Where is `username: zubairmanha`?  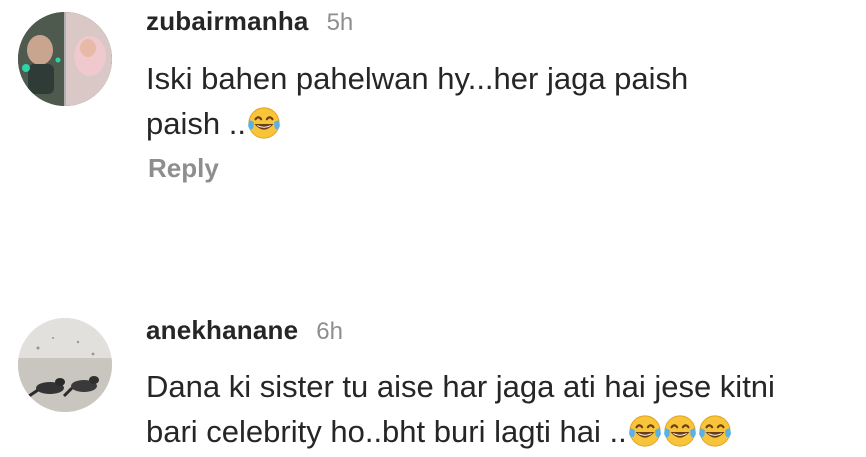
username: zubairmanha is located at coordinates (227, 21).